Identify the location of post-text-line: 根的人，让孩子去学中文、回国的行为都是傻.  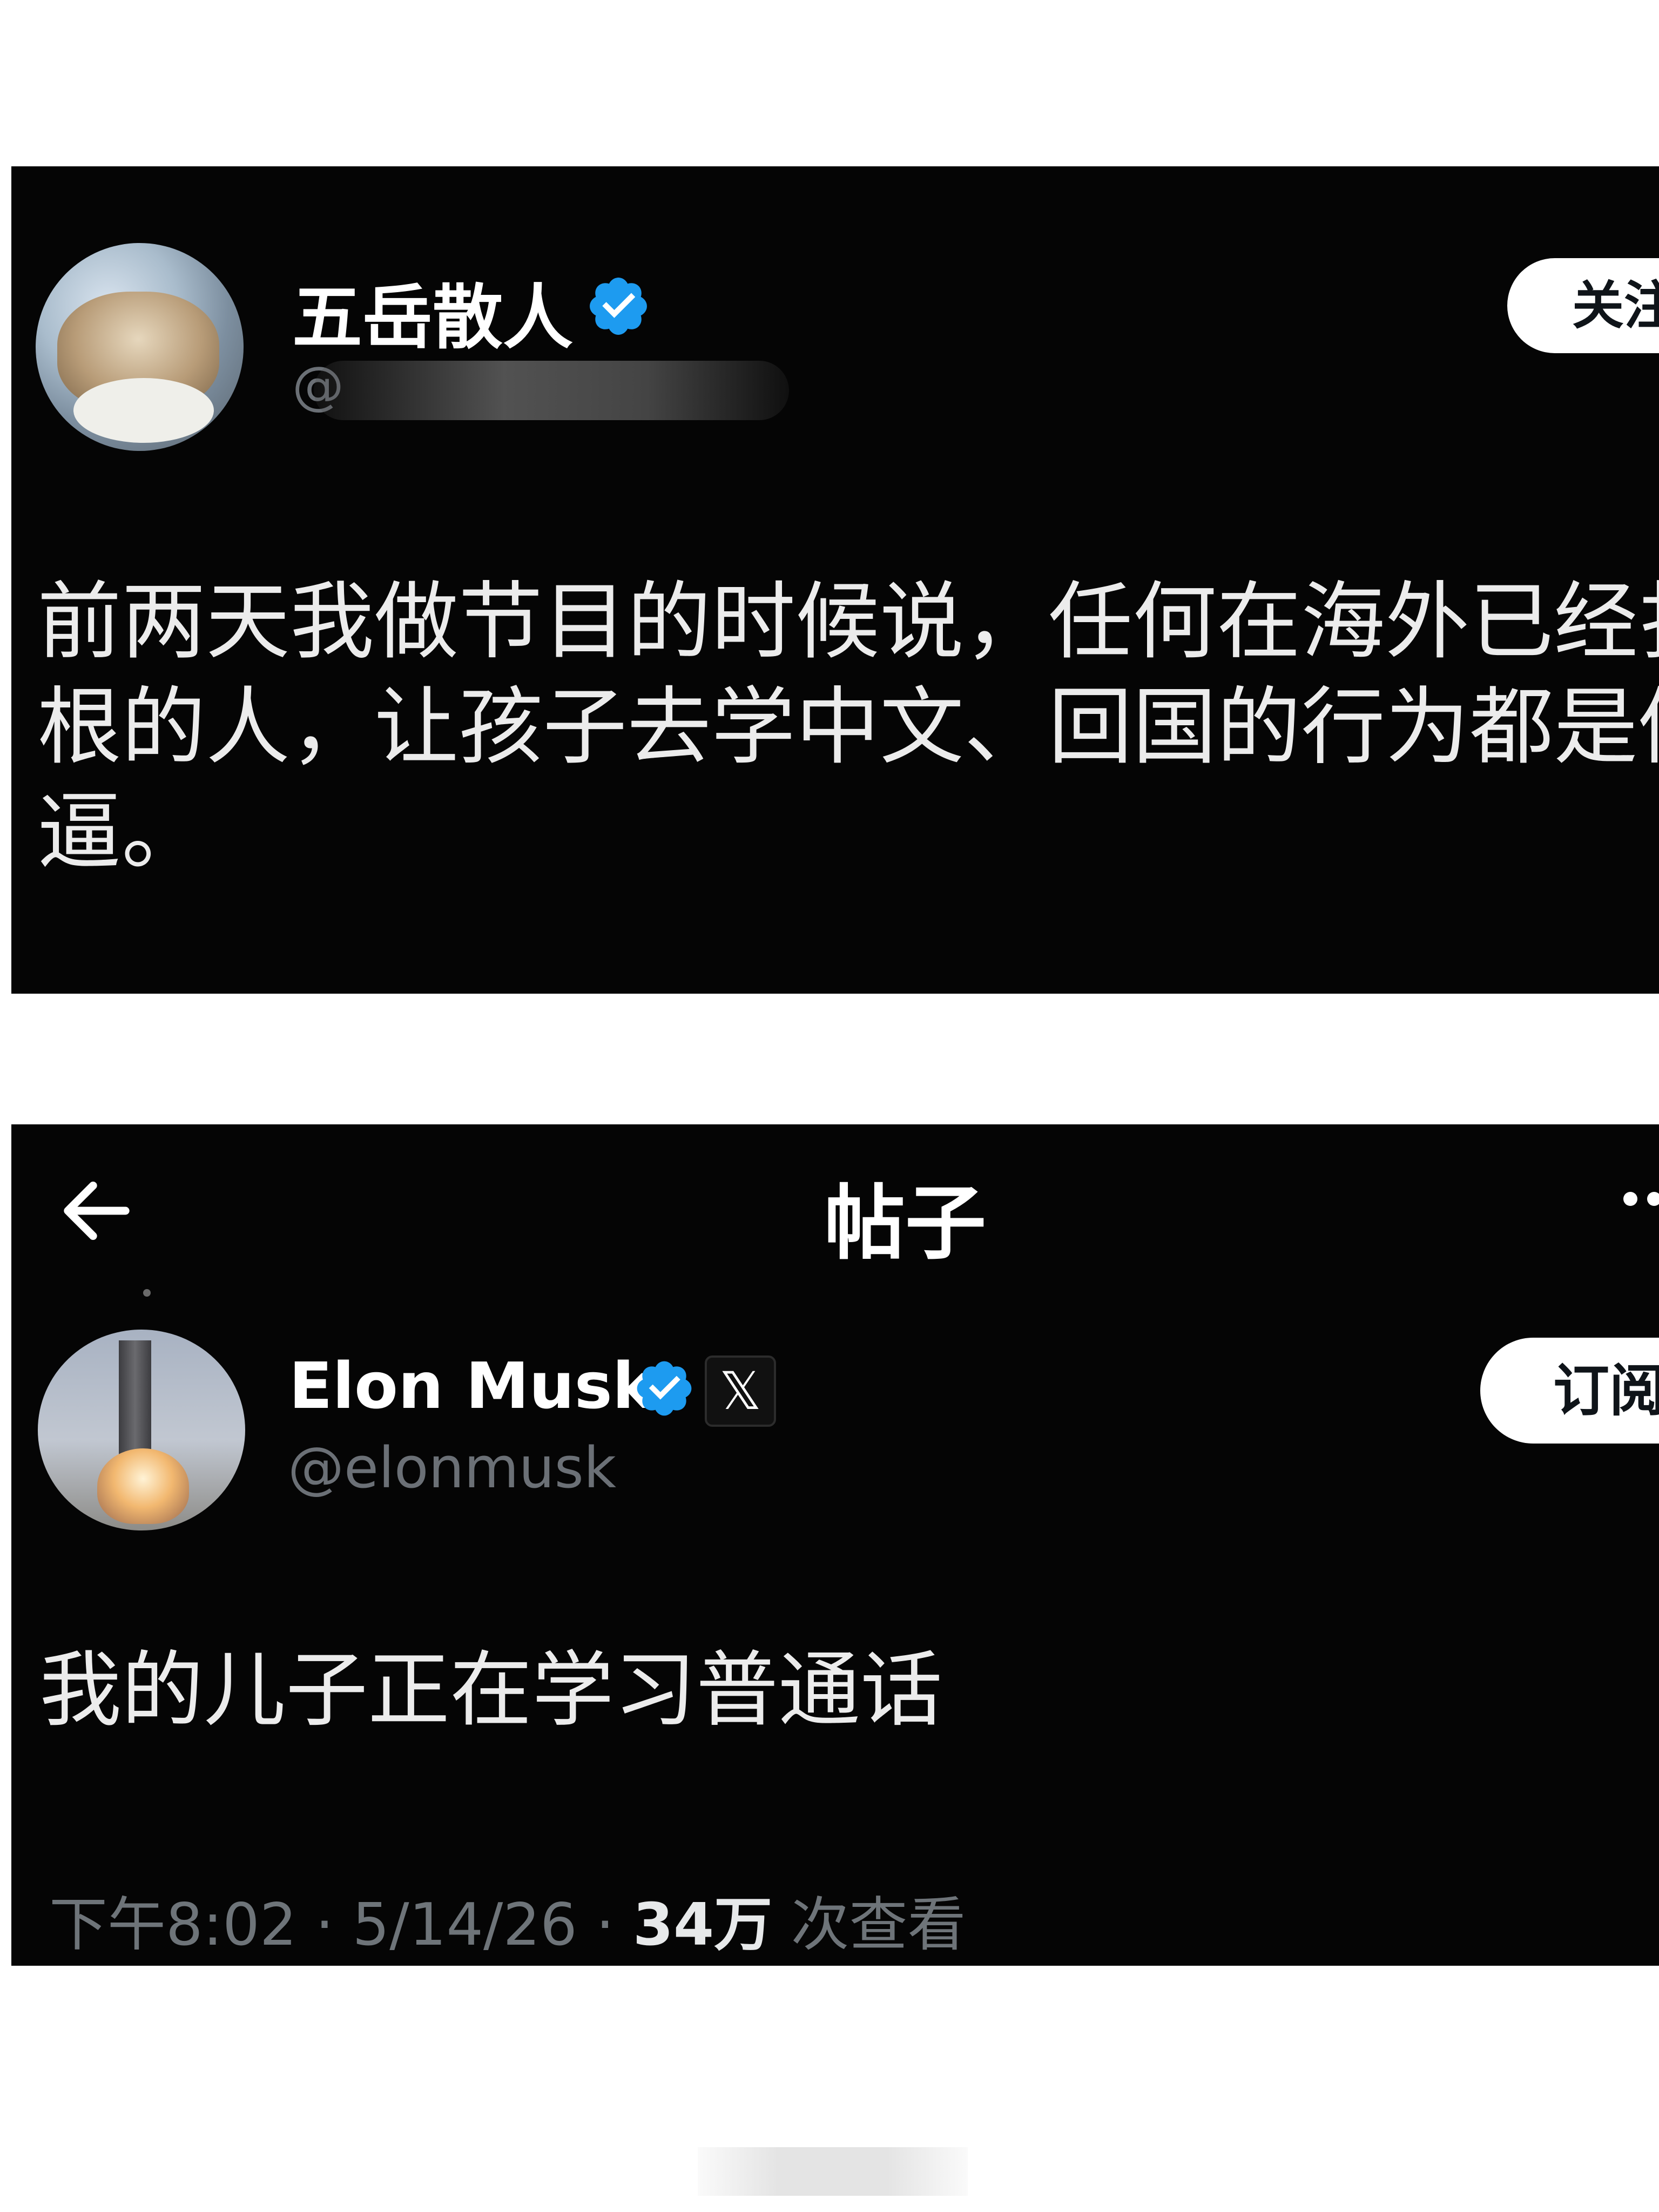
(848, 727).